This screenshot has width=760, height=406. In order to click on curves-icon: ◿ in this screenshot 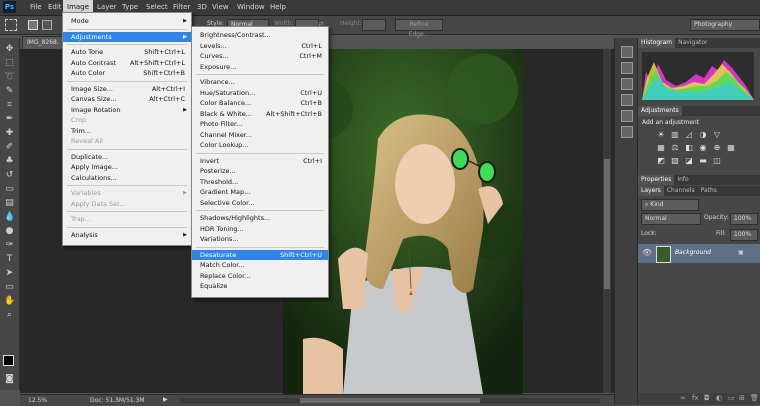, I will do `click(689, 135)`.